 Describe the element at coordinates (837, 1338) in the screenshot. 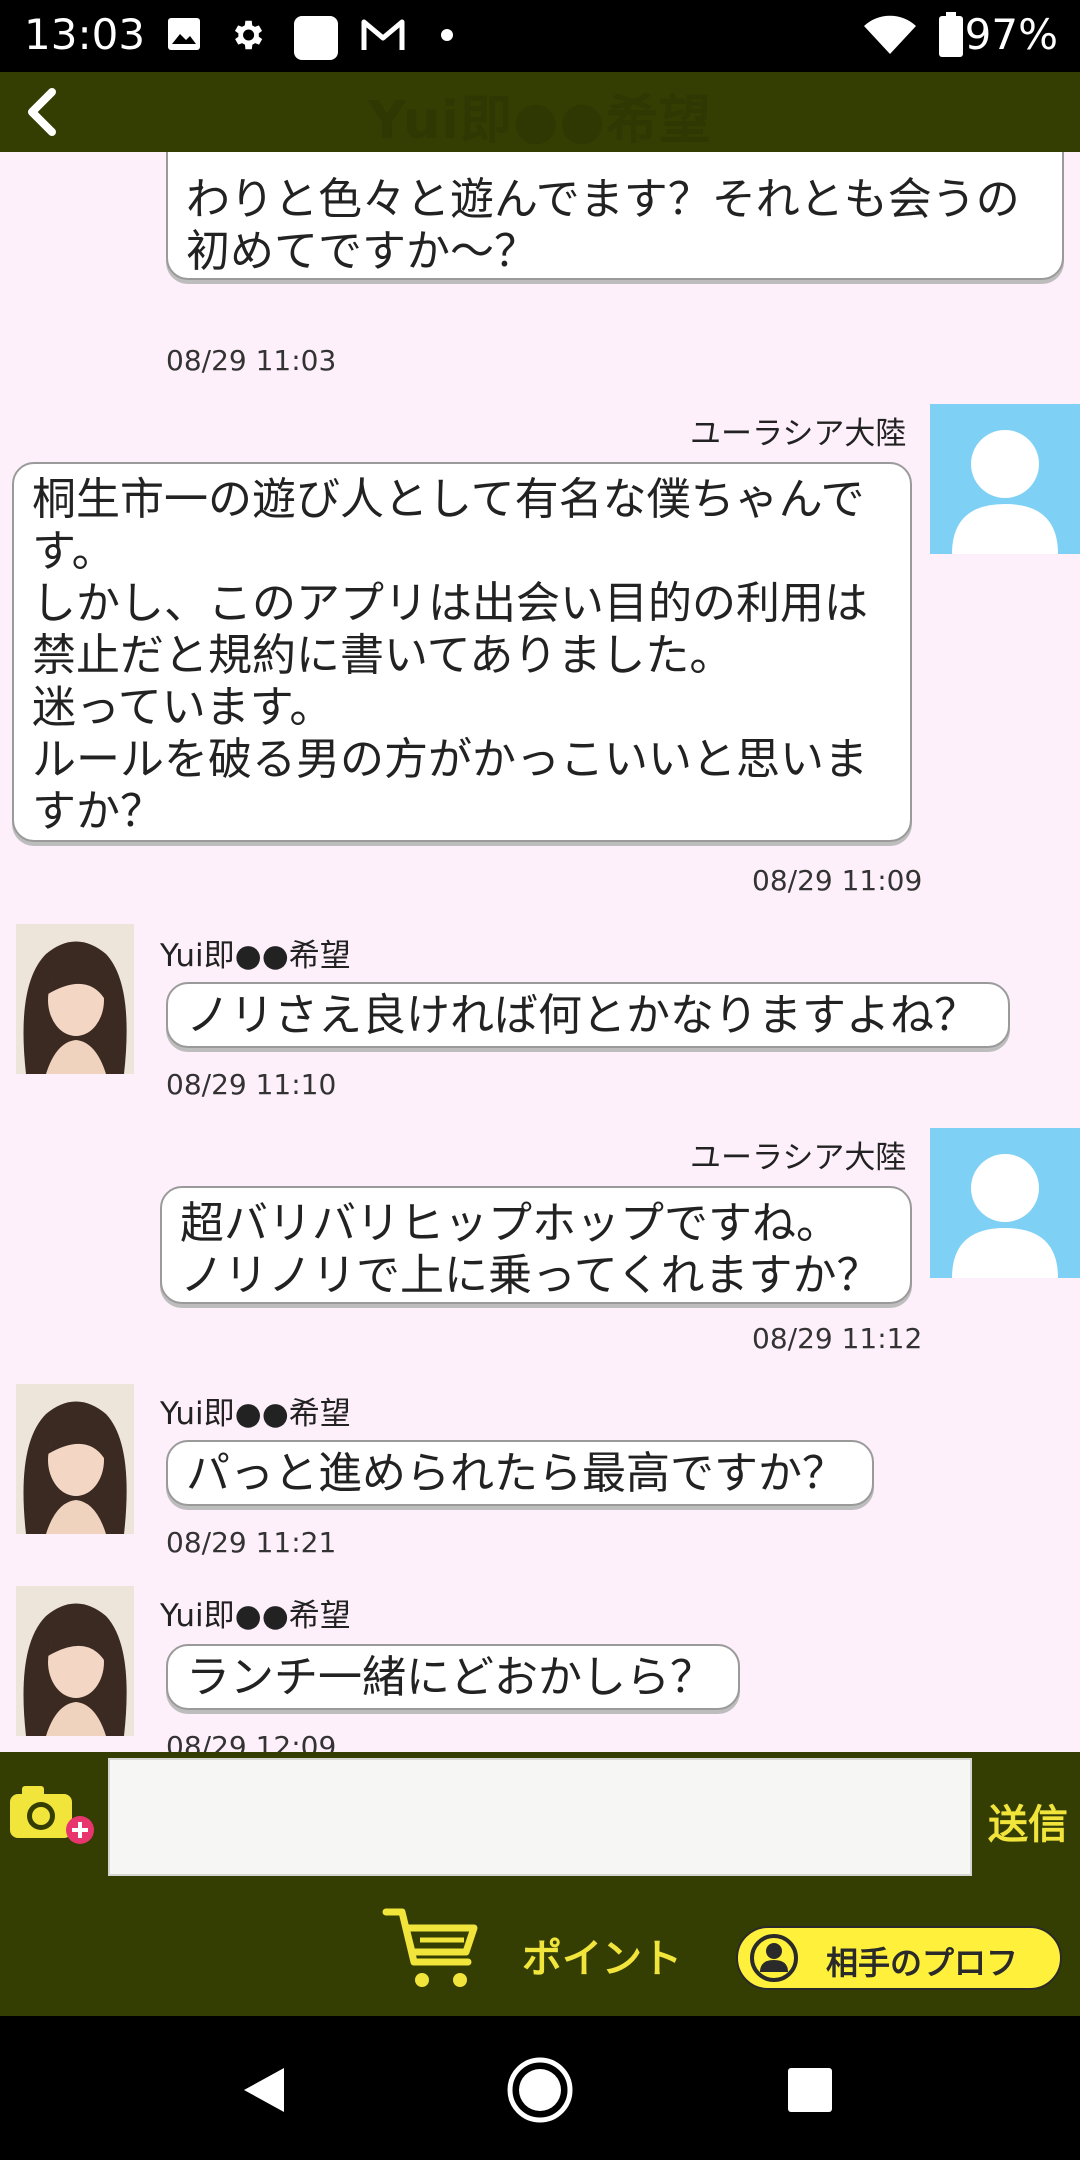

I see `message-timestamp: 08/29 11:12` at that location.